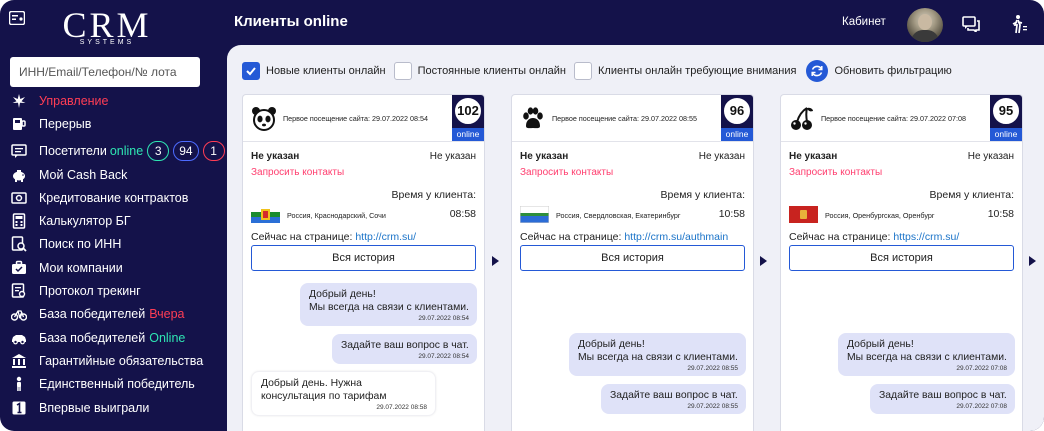  What do you see at coordinates (251, 71) in the screenshot?
I see `new-clients-checkbox` at bounding box center [251, 71].